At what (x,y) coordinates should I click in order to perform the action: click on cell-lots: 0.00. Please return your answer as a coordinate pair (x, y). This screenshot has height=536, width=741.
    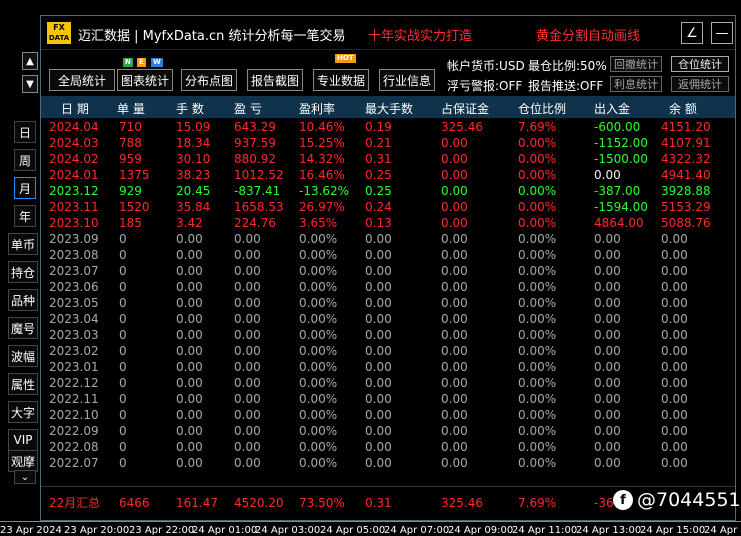
    Looking at the image, I should click on (189, 287).